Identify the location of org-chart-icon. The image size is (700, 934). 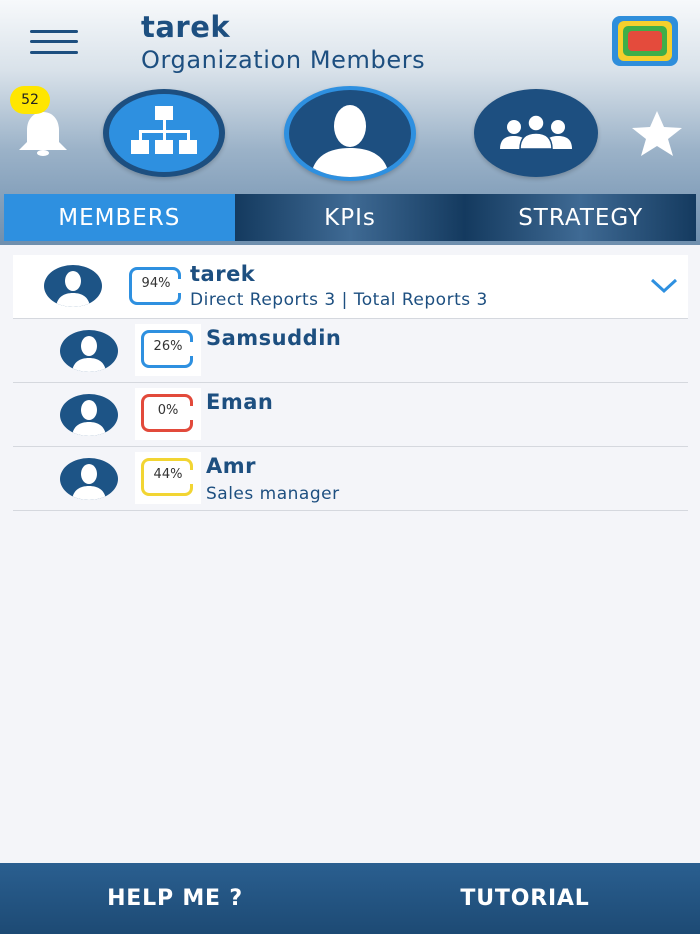
(164, 130).